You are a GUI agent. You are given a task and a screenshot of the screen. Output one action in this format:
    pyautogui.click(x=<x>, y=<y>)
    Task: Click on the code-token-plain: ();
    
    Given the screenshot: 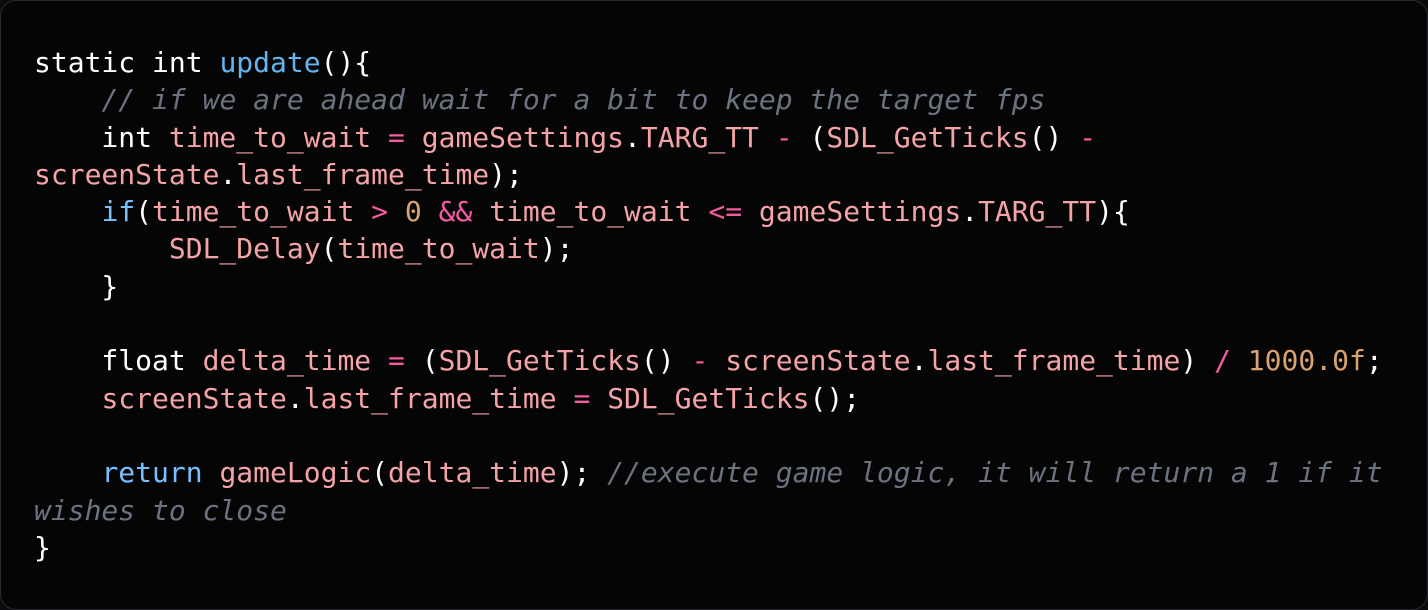 What is the action you would take?
    pyautogui.click(x=835, y=398)
    